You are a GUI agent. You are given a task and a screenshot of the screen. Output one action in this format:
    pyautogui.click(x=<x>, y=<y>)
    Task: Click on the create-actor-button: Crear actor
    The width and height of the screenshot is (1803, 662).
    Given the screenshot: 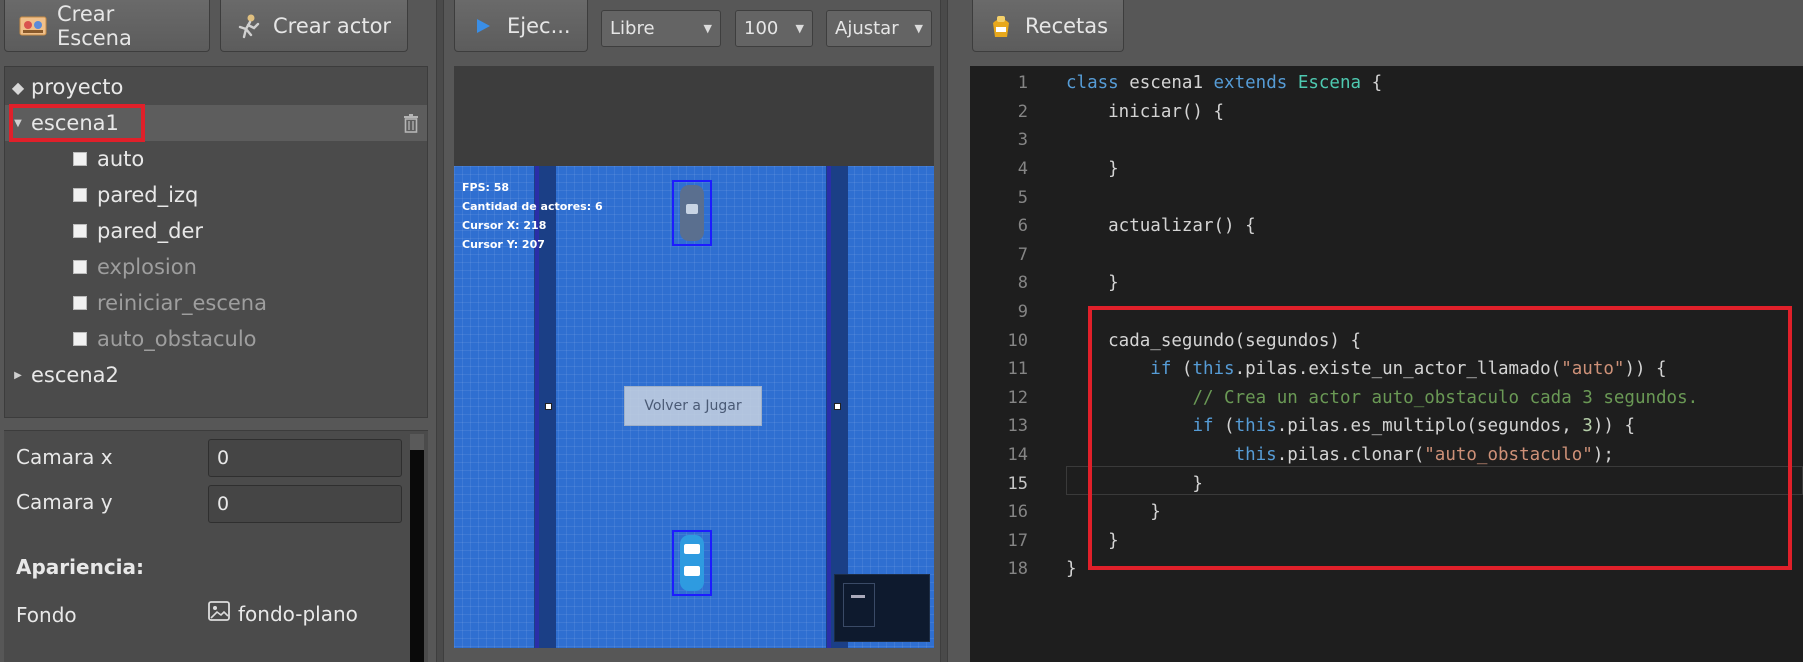 What is the action you would take?
    pyautogui.click(x=314, y=26)
    